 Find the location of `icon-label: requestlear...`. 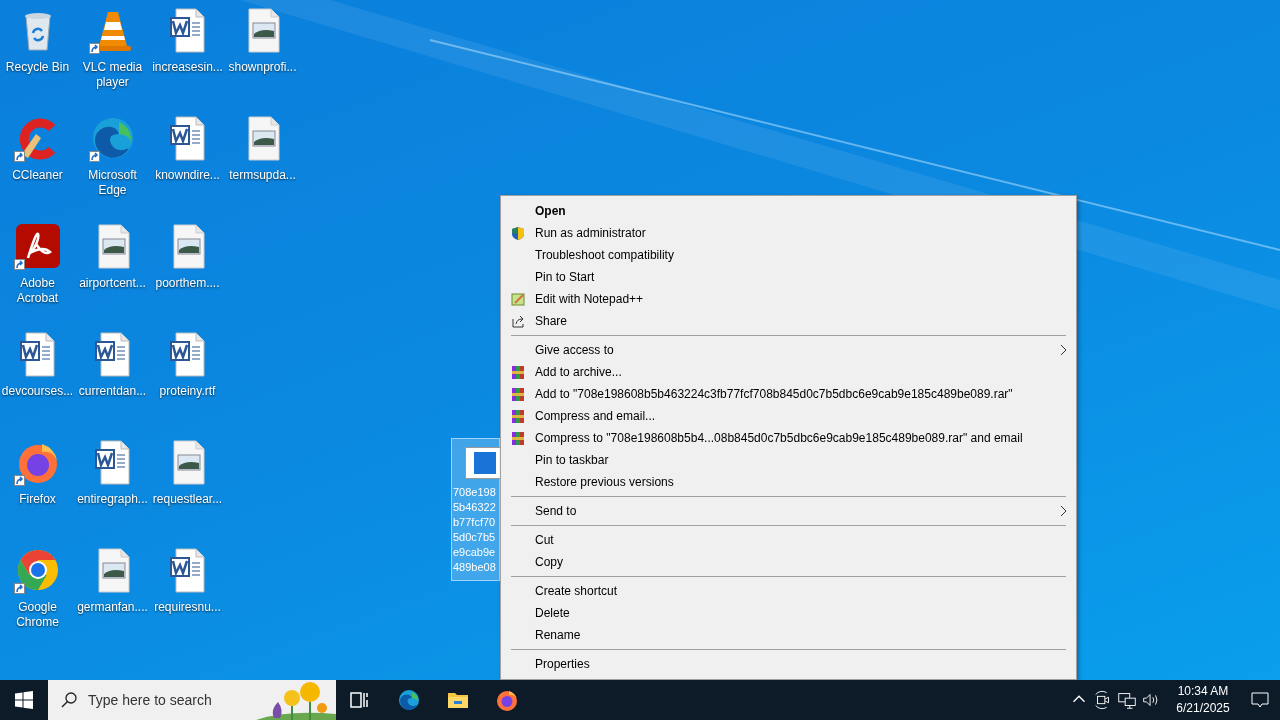

icon-label: requestlear... is located at coordinates (187, 499).